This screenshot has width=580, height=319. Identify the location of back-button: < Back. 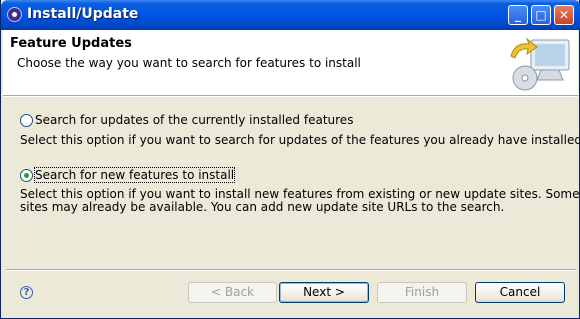
(232, 292).